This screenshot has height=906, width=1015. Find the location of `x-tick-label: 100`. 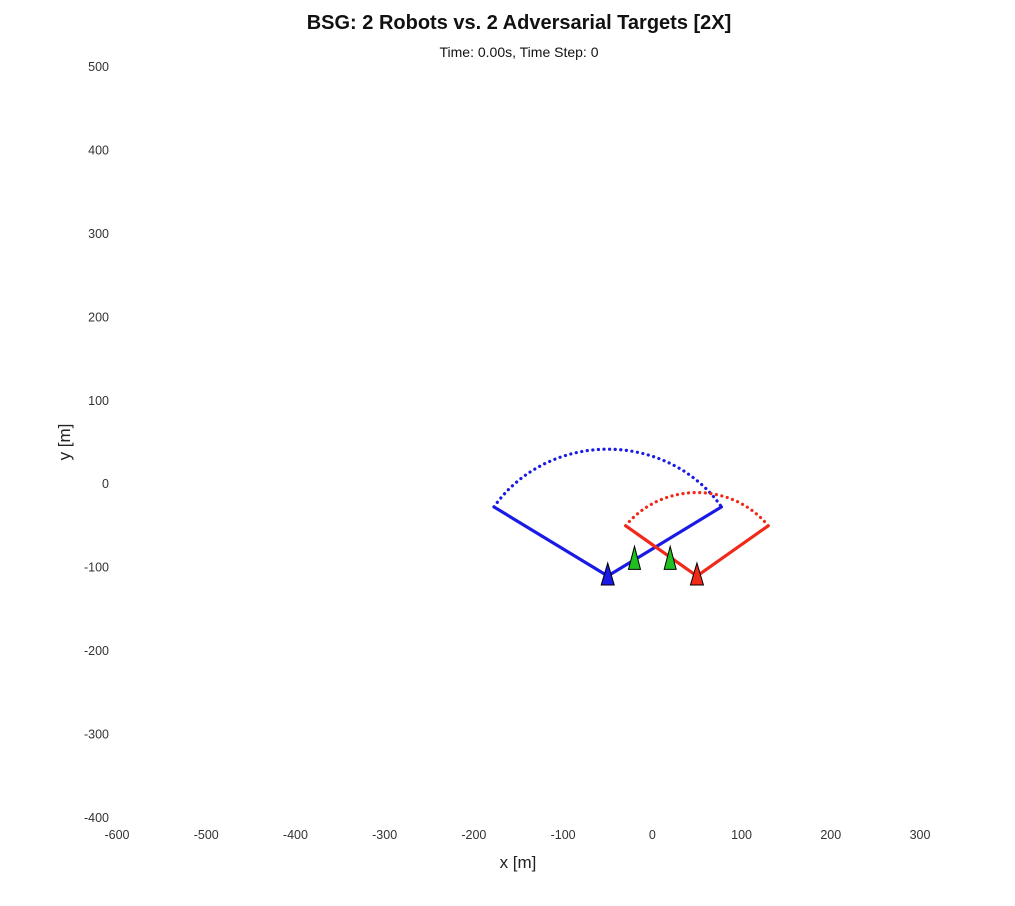

x-tick-label: 100 is located at coordinates (741, 835).